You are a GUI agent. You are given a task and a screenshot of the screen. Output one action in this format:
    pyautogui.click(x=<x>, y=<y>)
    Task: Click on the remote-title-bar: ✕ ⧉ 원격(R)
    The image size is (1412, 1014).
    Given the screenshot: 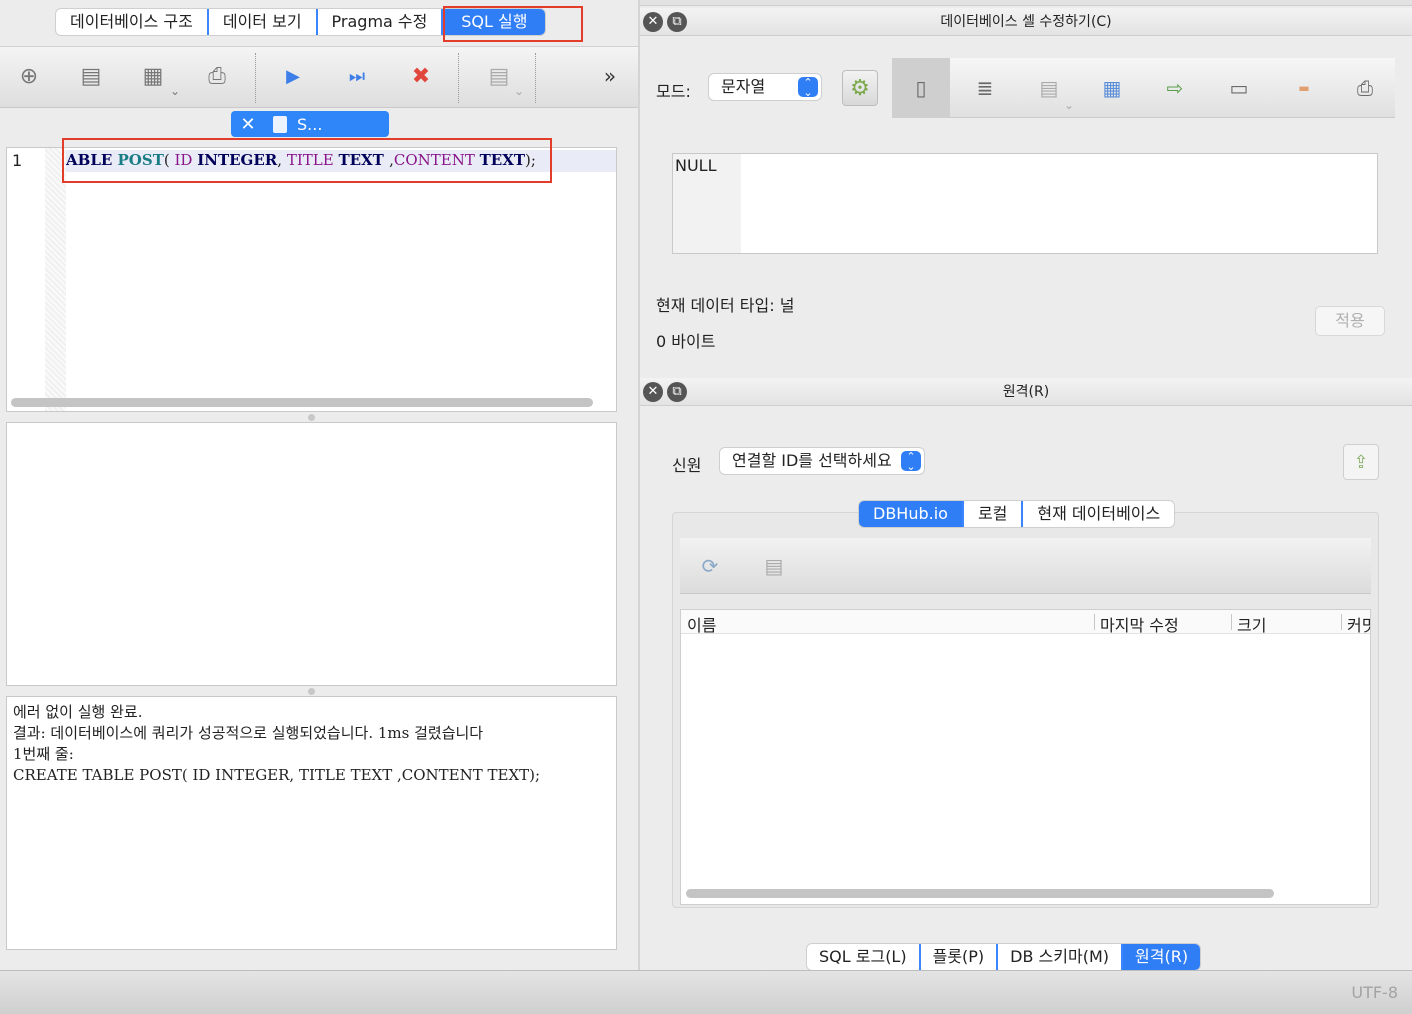 What is the action you would take?
    pyautogui.click(x=1026, y=392)
    